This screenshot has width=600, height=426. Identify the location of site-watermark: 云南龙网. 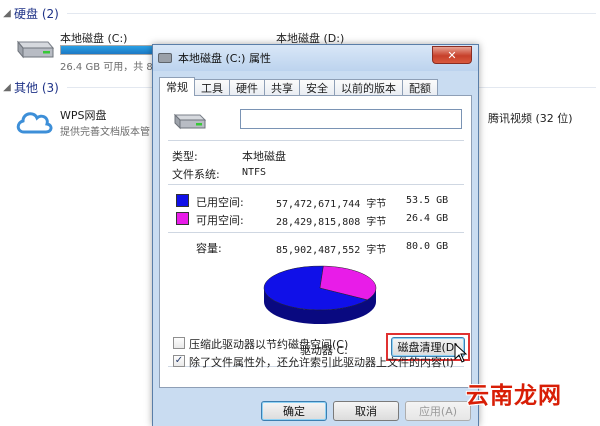
(514, 396).